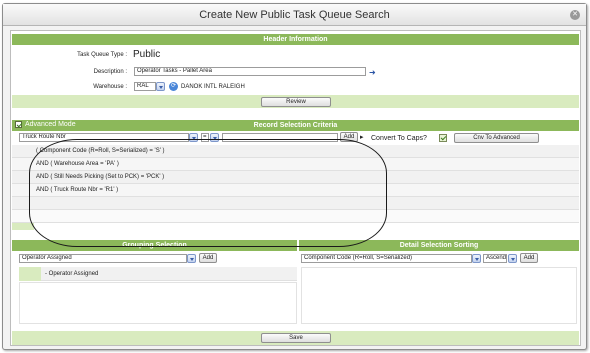 The width and height of the screenshot is (590, 353). I want to click on sorting-field-select: Component Code (R=Roll, S=Serialized), so click(386, 258).